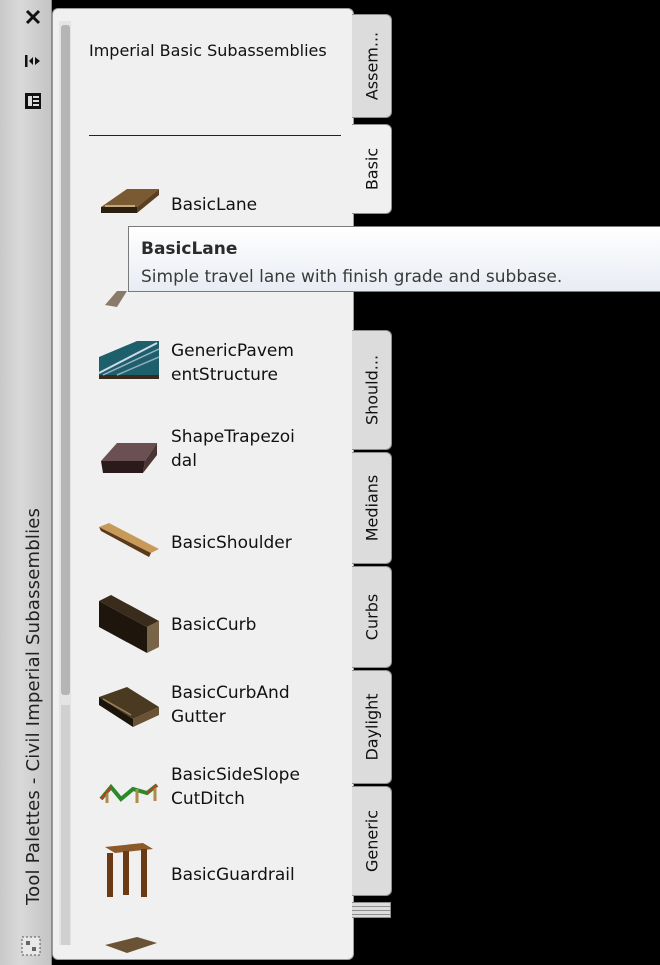  I want to click on properties-icon, so click(31, 946).